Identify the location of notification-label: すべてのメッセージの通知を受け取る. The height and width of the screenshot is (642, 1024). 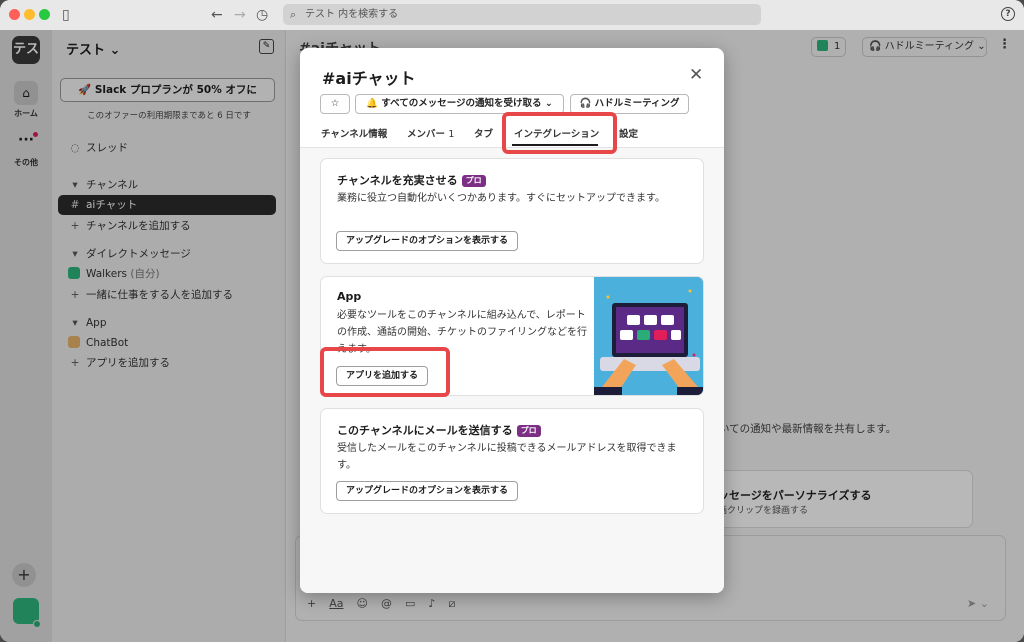
(461, 103).